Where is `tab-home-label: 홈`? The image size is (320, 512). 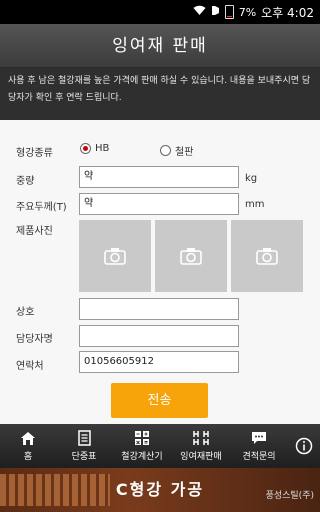 tab-home-label: 홈 is located at coordinates (28, 457).